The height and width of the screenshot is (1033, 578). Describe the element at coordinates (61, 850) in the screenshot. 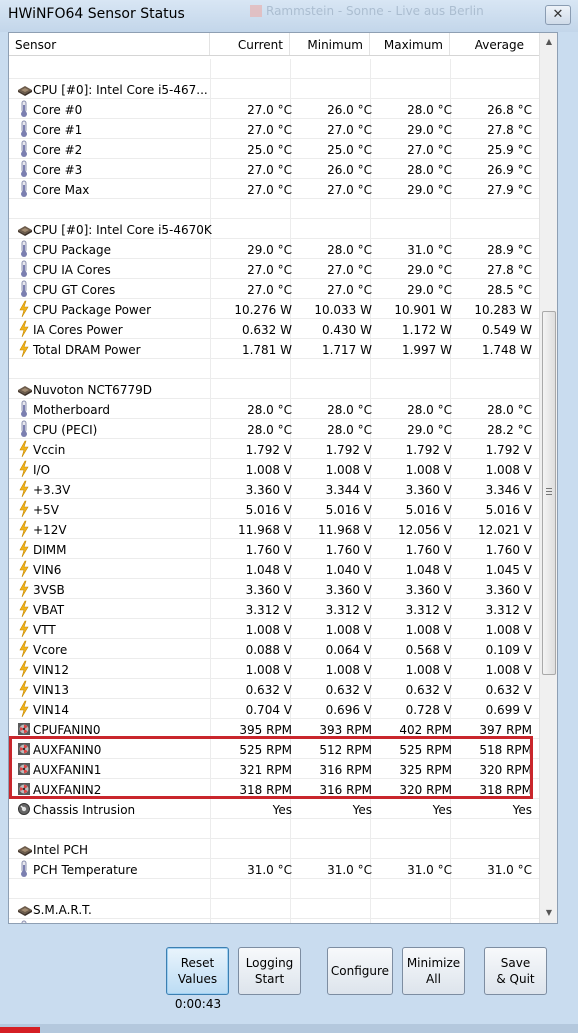

I see `group-name: Intel PCH` at that location.